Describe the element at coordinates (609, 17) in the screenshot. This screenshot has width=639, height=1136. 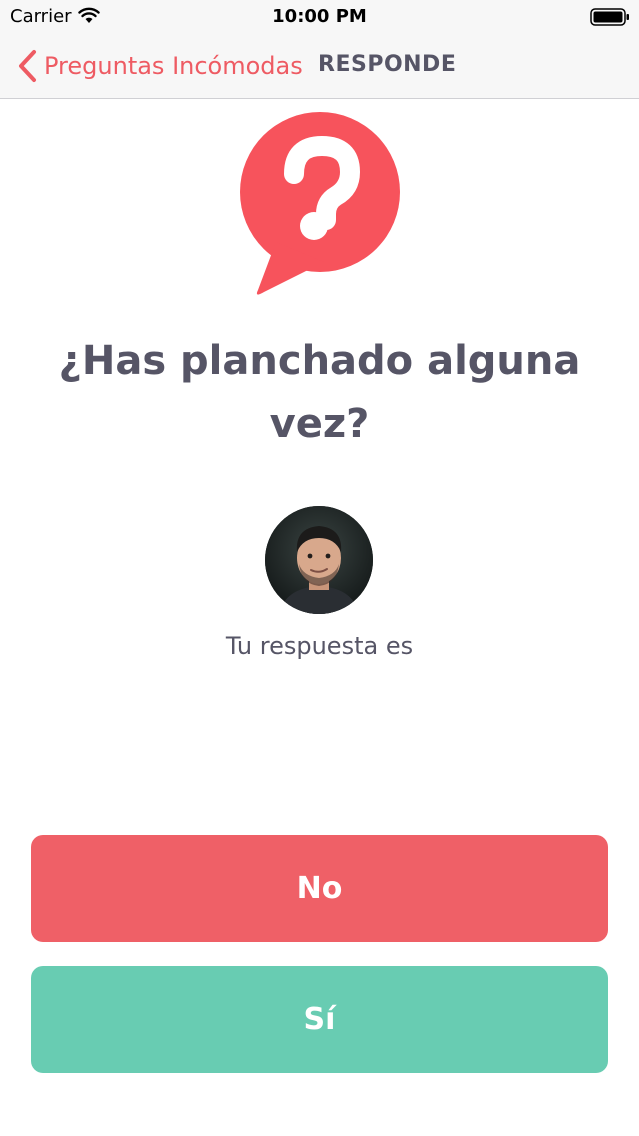
I see `battery-icon` at that location.